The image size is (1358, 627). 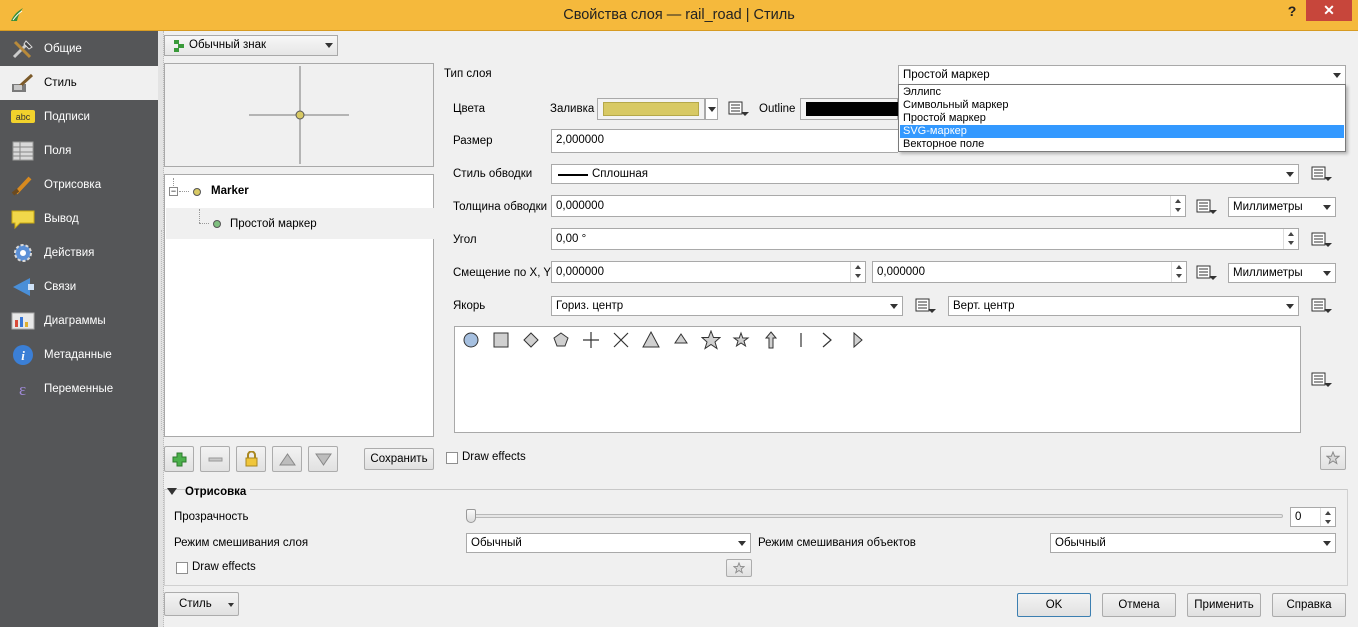 What do you see at coordinates (1054, 605) in the screenshot?
I see `ok-button: OK` at bounding box center [1054, 605].